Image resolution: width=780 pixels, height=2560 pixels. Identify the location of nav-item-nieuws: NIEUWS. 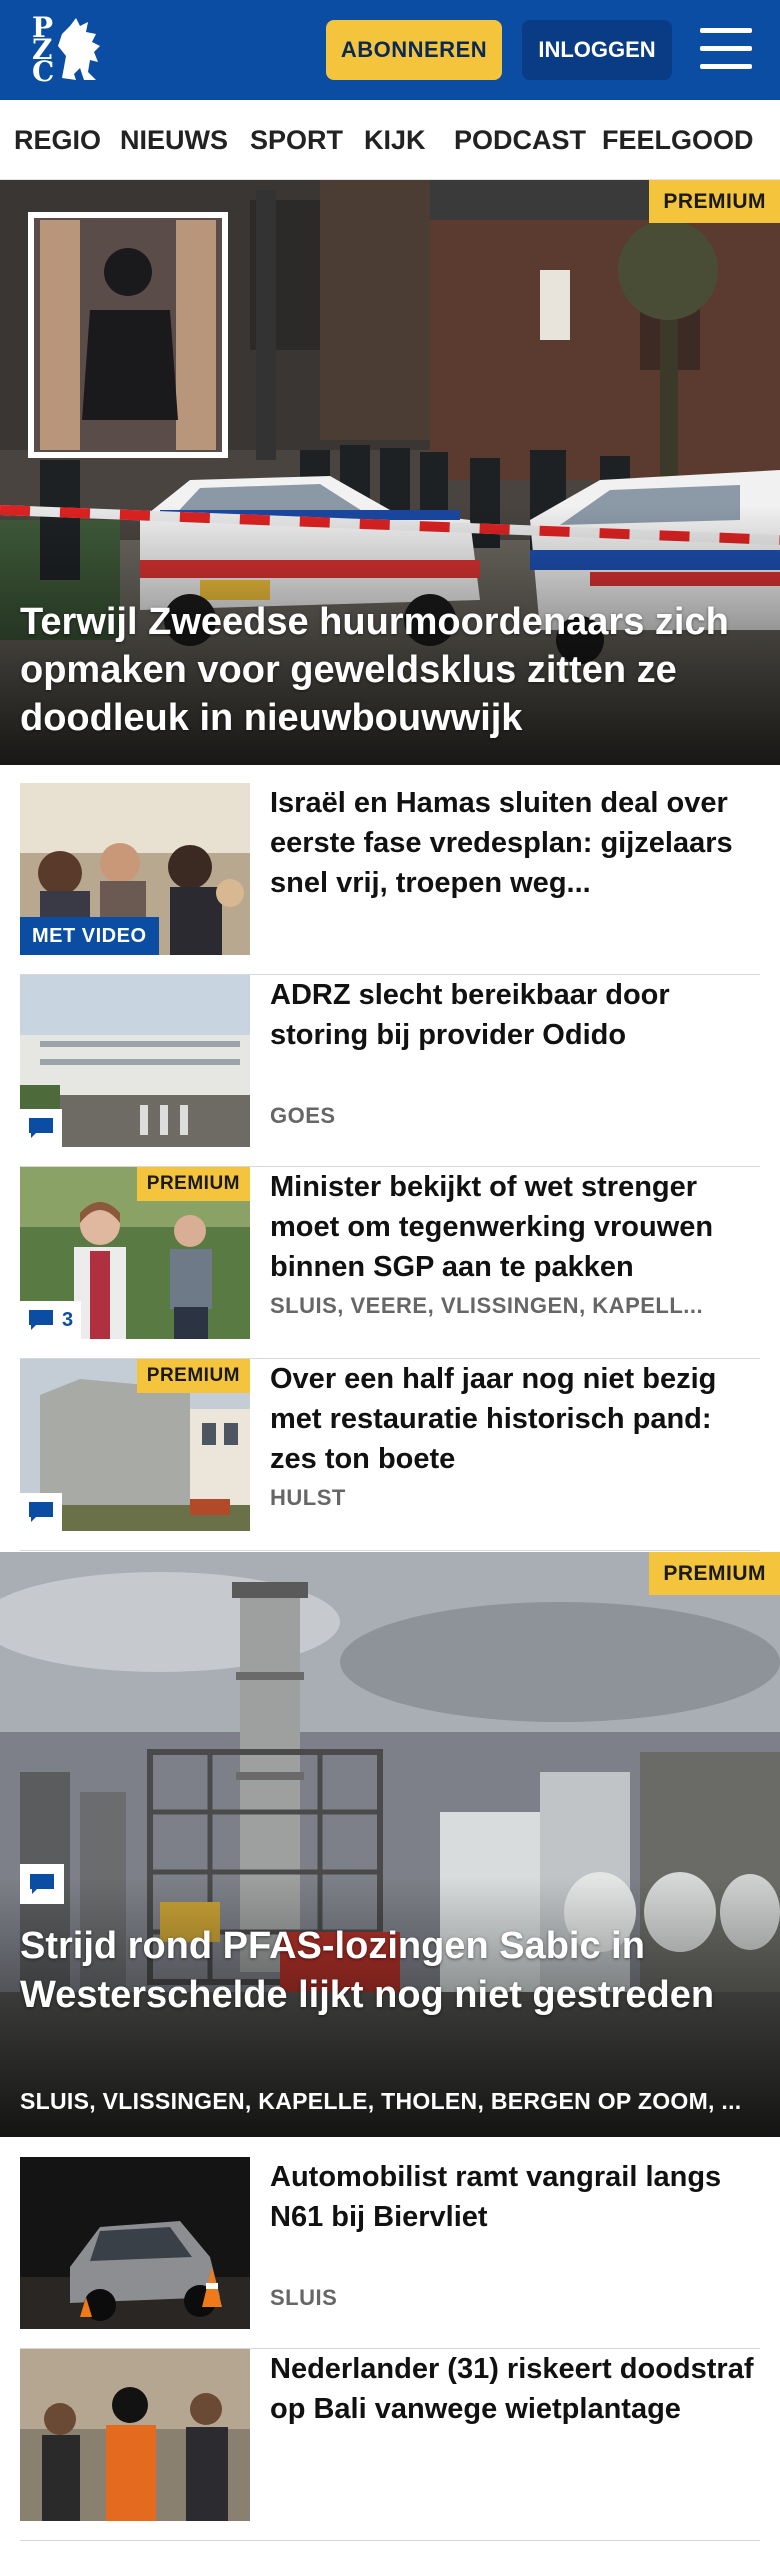
(174, 139).